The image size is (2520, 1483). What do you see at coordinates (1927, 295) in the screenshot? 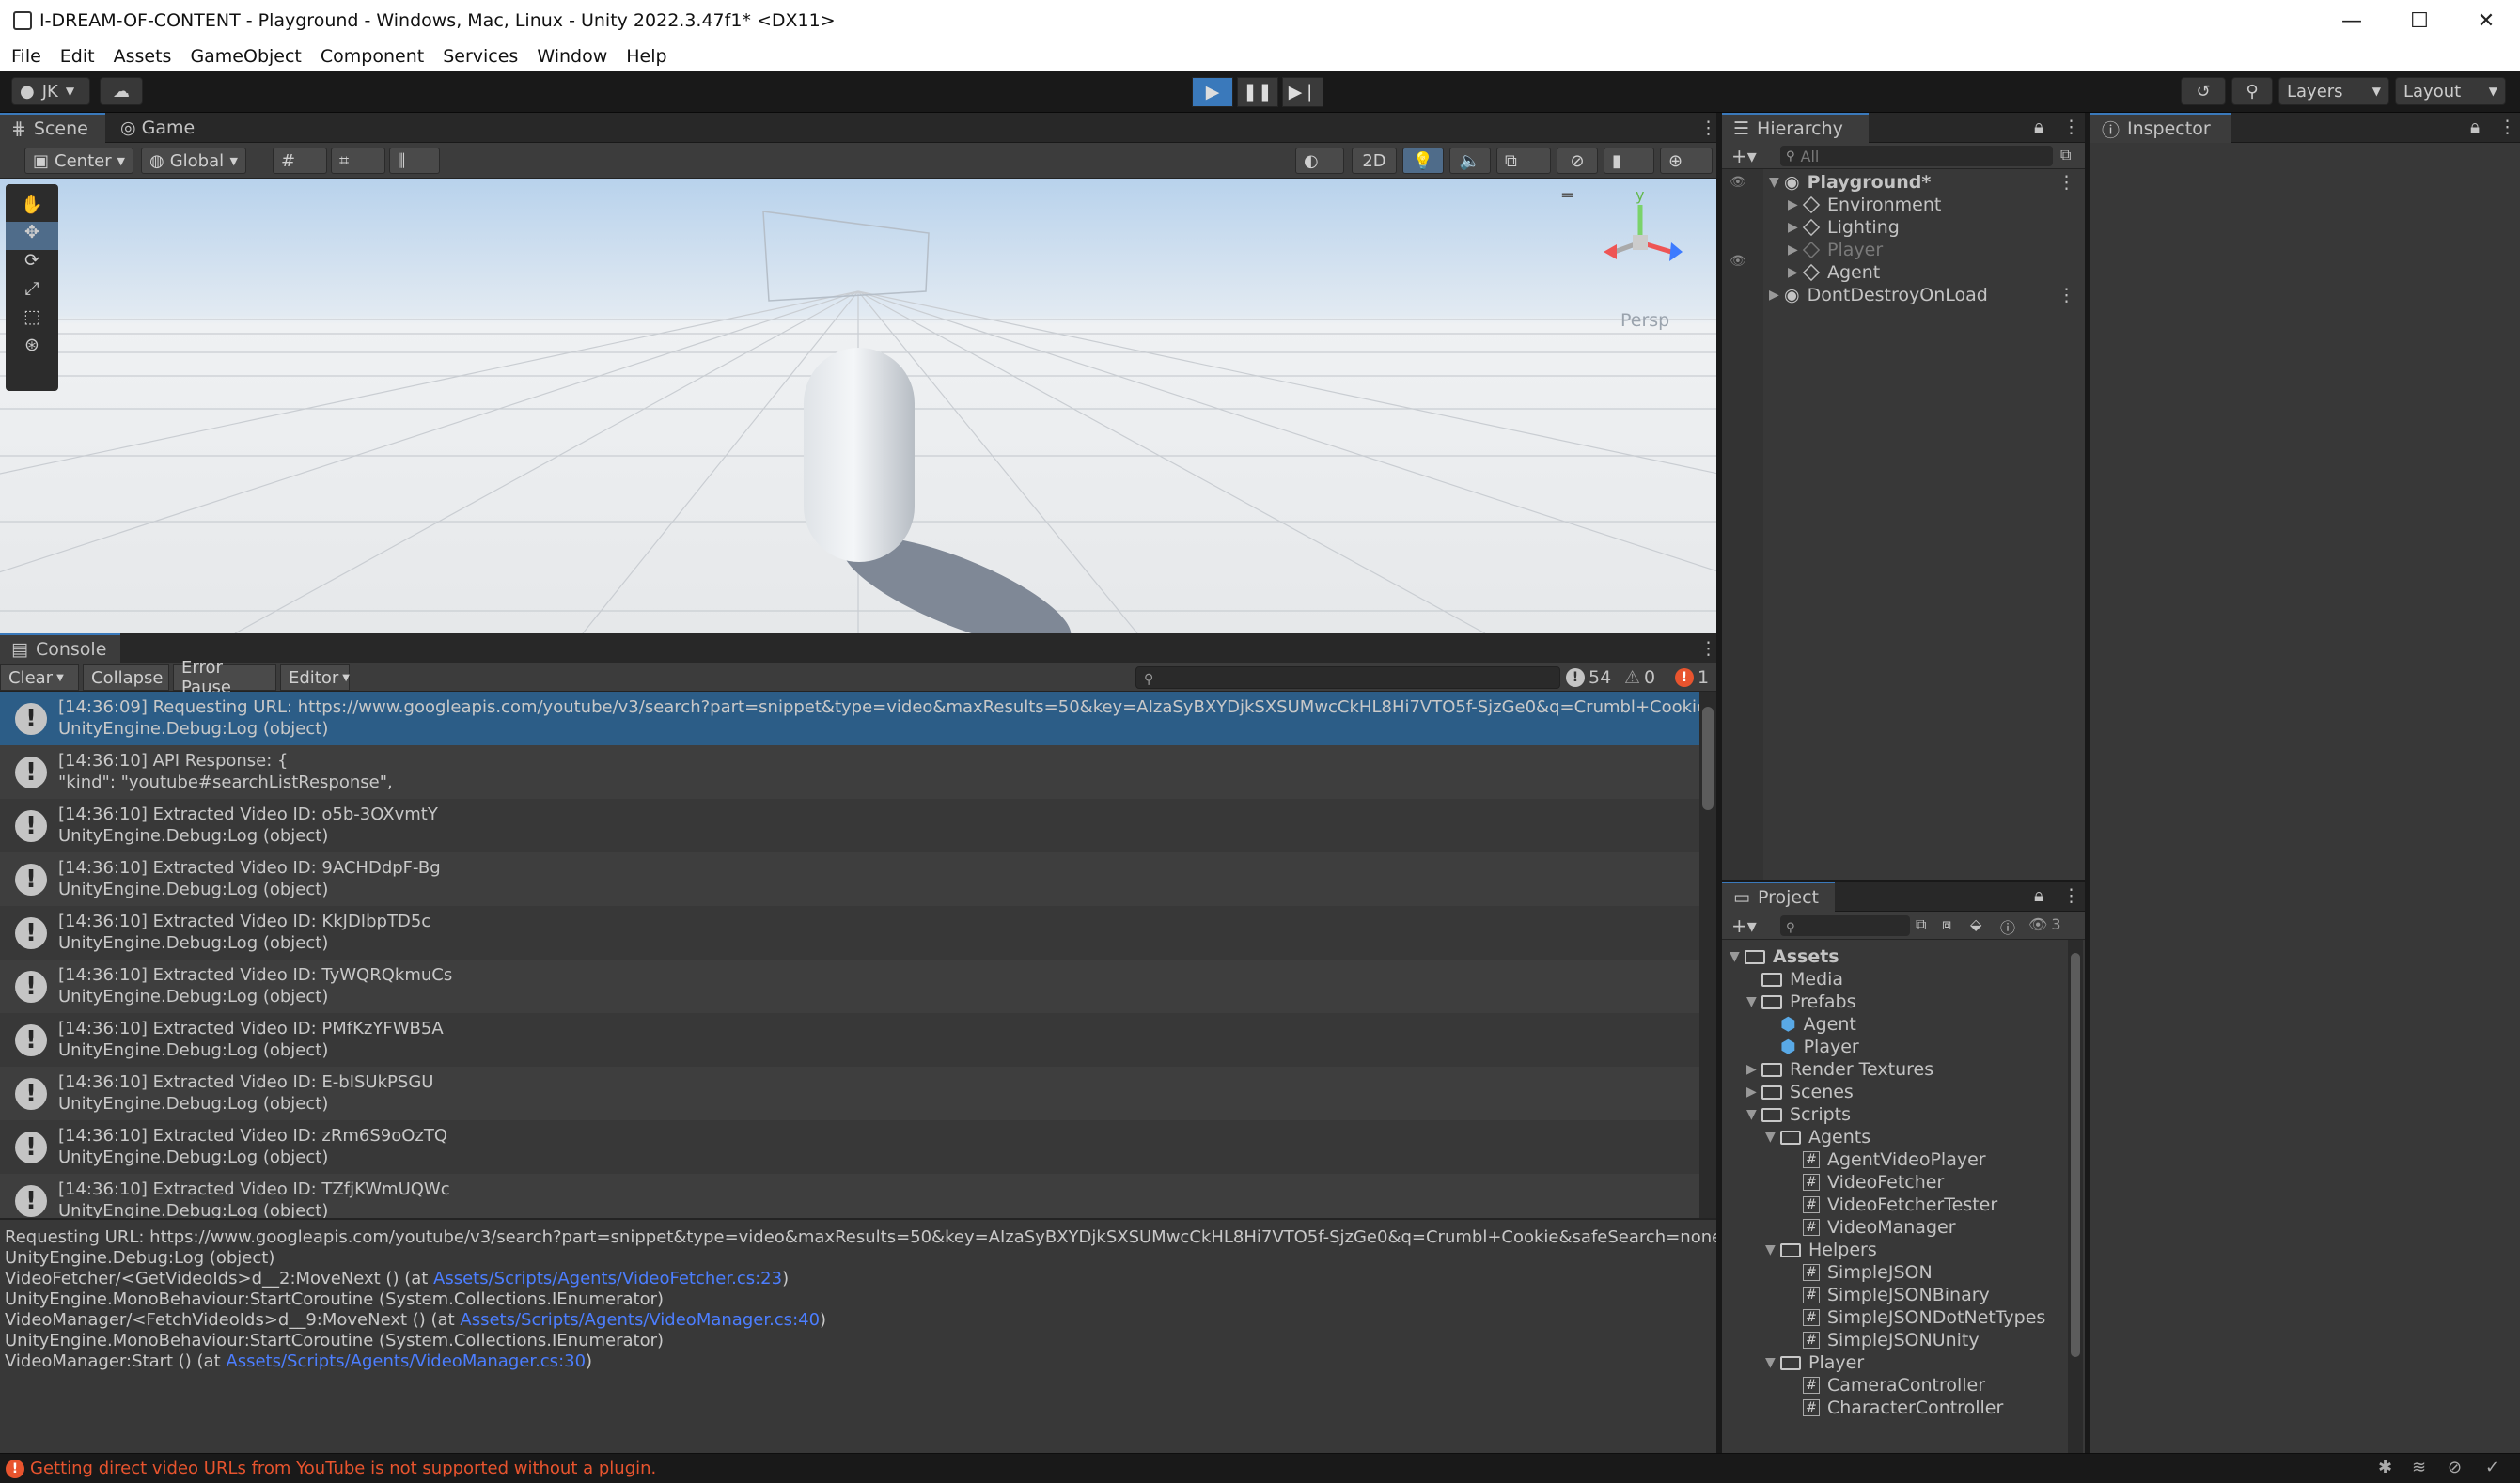
I see `hierarchy-item: ▶ ◉ DontDestroyOnLoad ⋮` at bounding box center [1927, 295].